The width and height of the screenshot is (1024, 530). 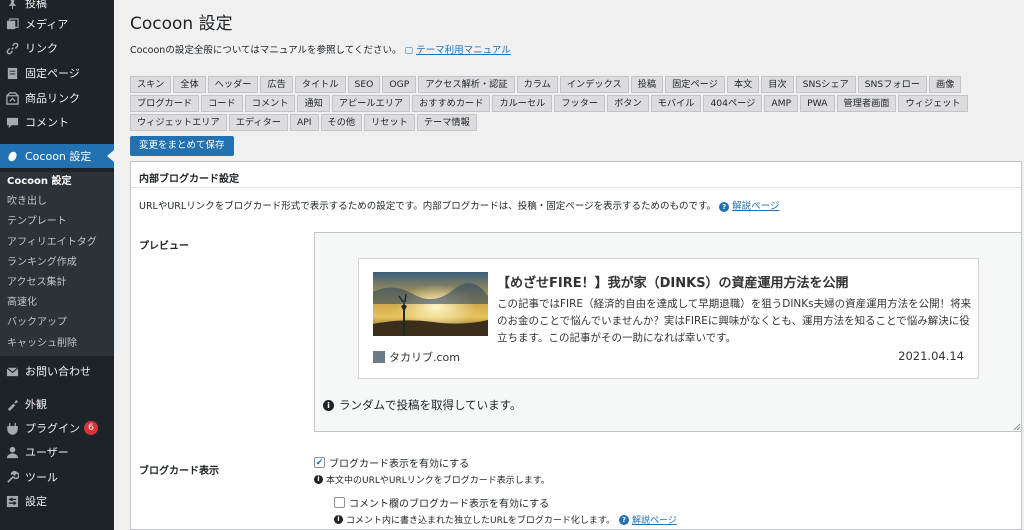 What do you see at coordinates (12, 5) in the screenshot?
I see `pin-icon` at bounding box center [12, 5].